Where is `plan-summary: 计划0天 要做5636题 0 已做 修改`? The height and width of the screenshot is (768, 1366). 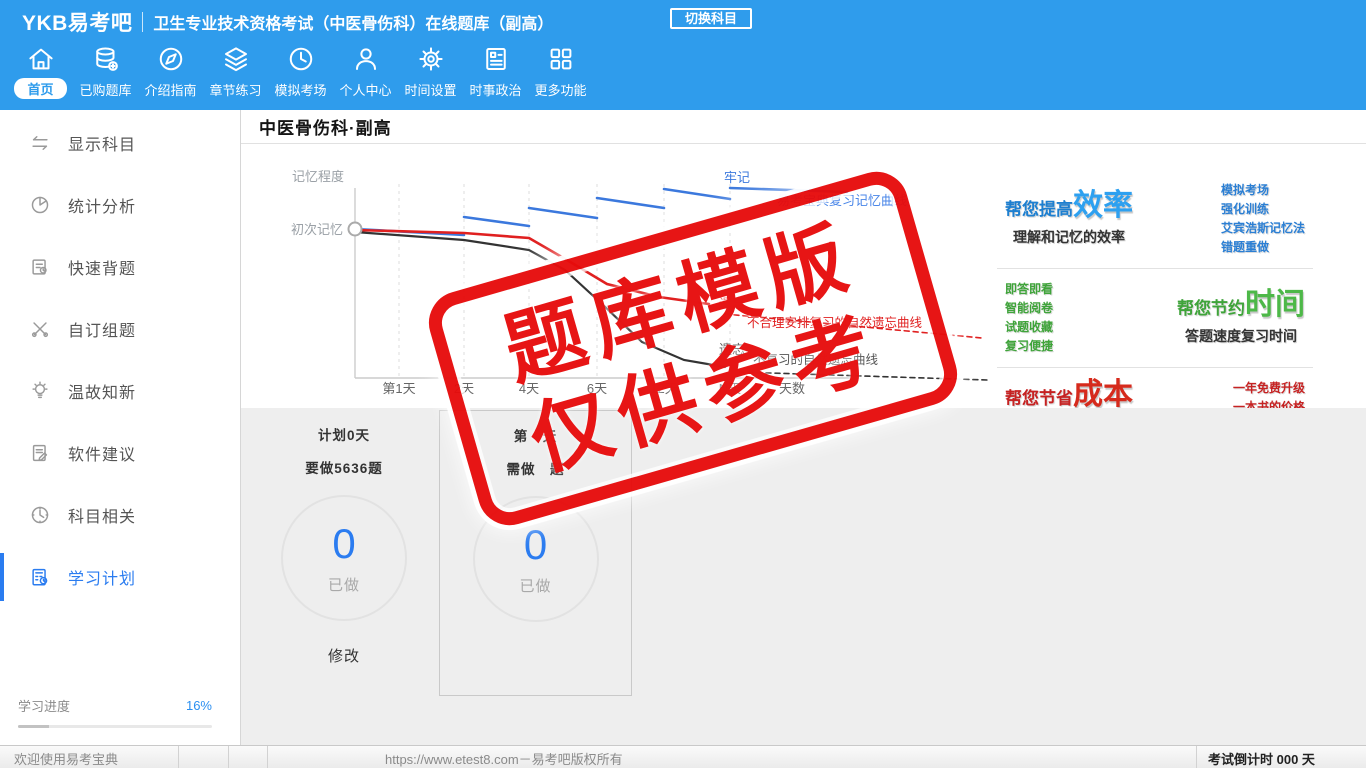 plan-summary: 计划0天 要做5636题 0 已做 修改 is located at coordinates (344, 545).